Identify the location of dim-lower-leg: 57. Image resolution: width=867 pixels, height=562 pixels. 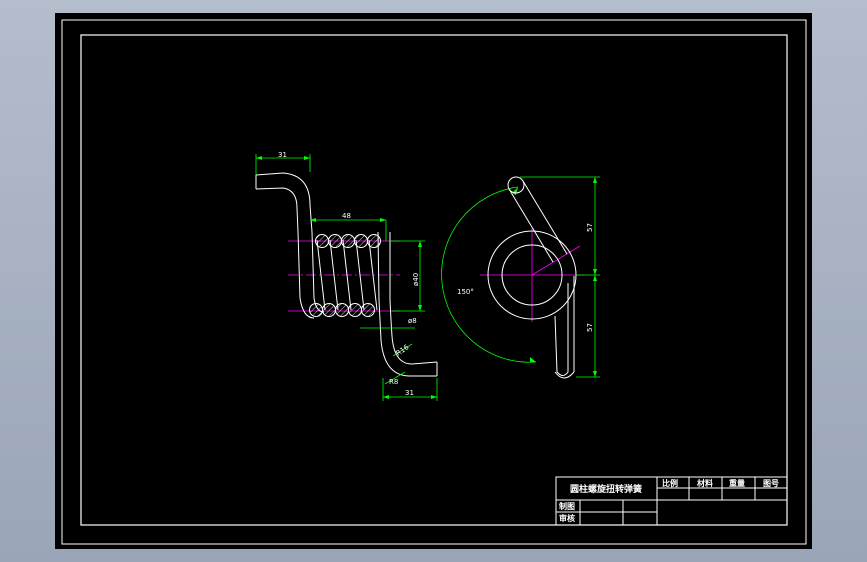
(590, 327).